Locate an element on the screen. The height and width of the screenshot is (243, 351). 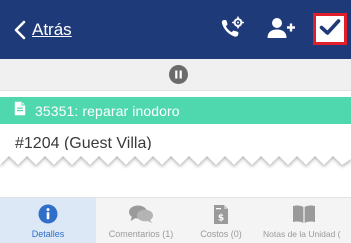
back-button: Atrás is located at coordinates (43, 30).